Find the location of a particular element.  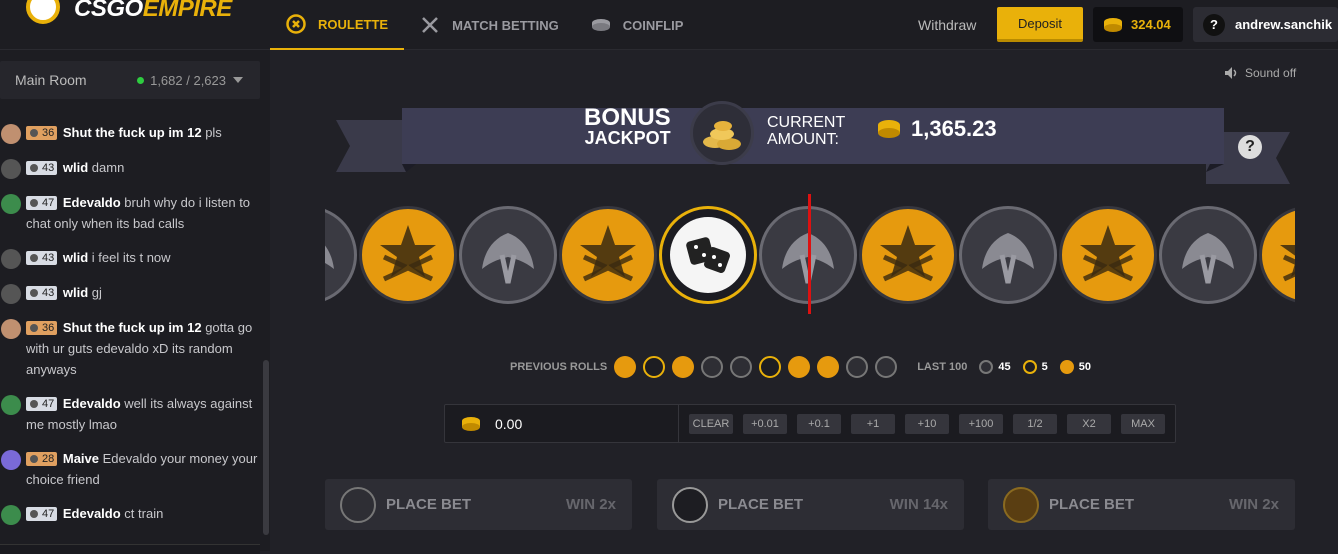

roulette-icon is located at coordinates (296, 24).